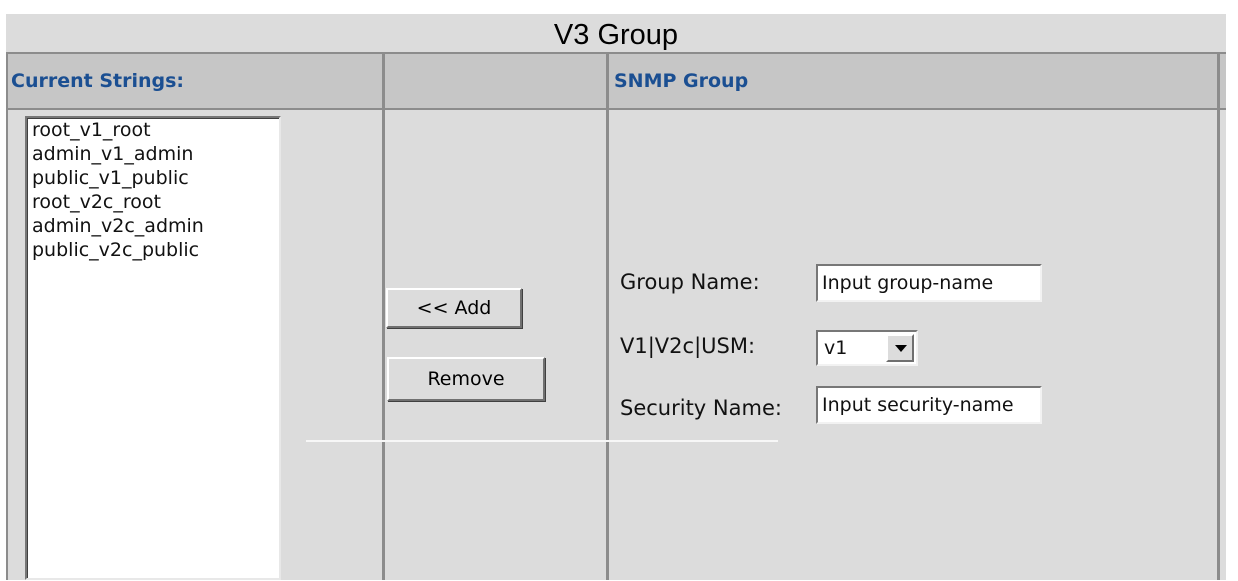 This screenshot has width=1238, height=581. I want to click on page-title: V3 Group, so click(616, 35).